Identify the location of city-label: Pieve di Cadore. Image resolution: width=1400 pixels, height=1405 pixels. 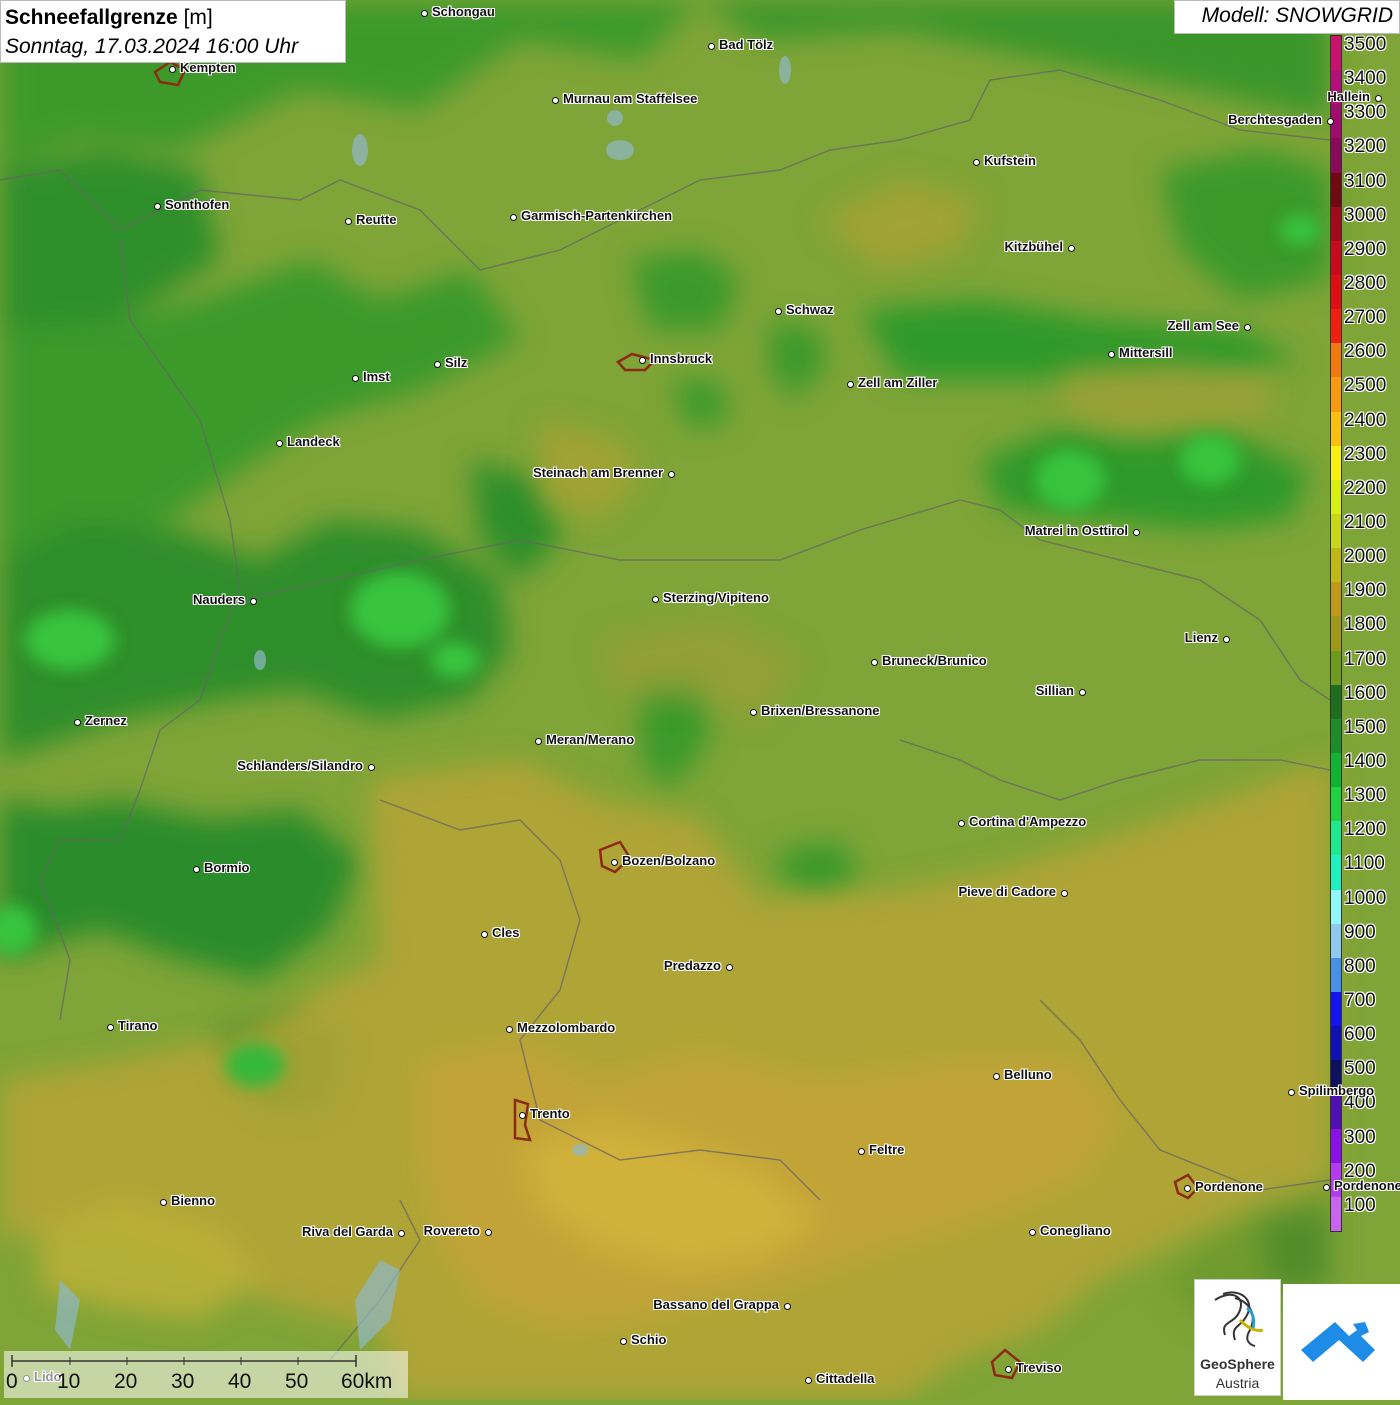
(1007, 891).